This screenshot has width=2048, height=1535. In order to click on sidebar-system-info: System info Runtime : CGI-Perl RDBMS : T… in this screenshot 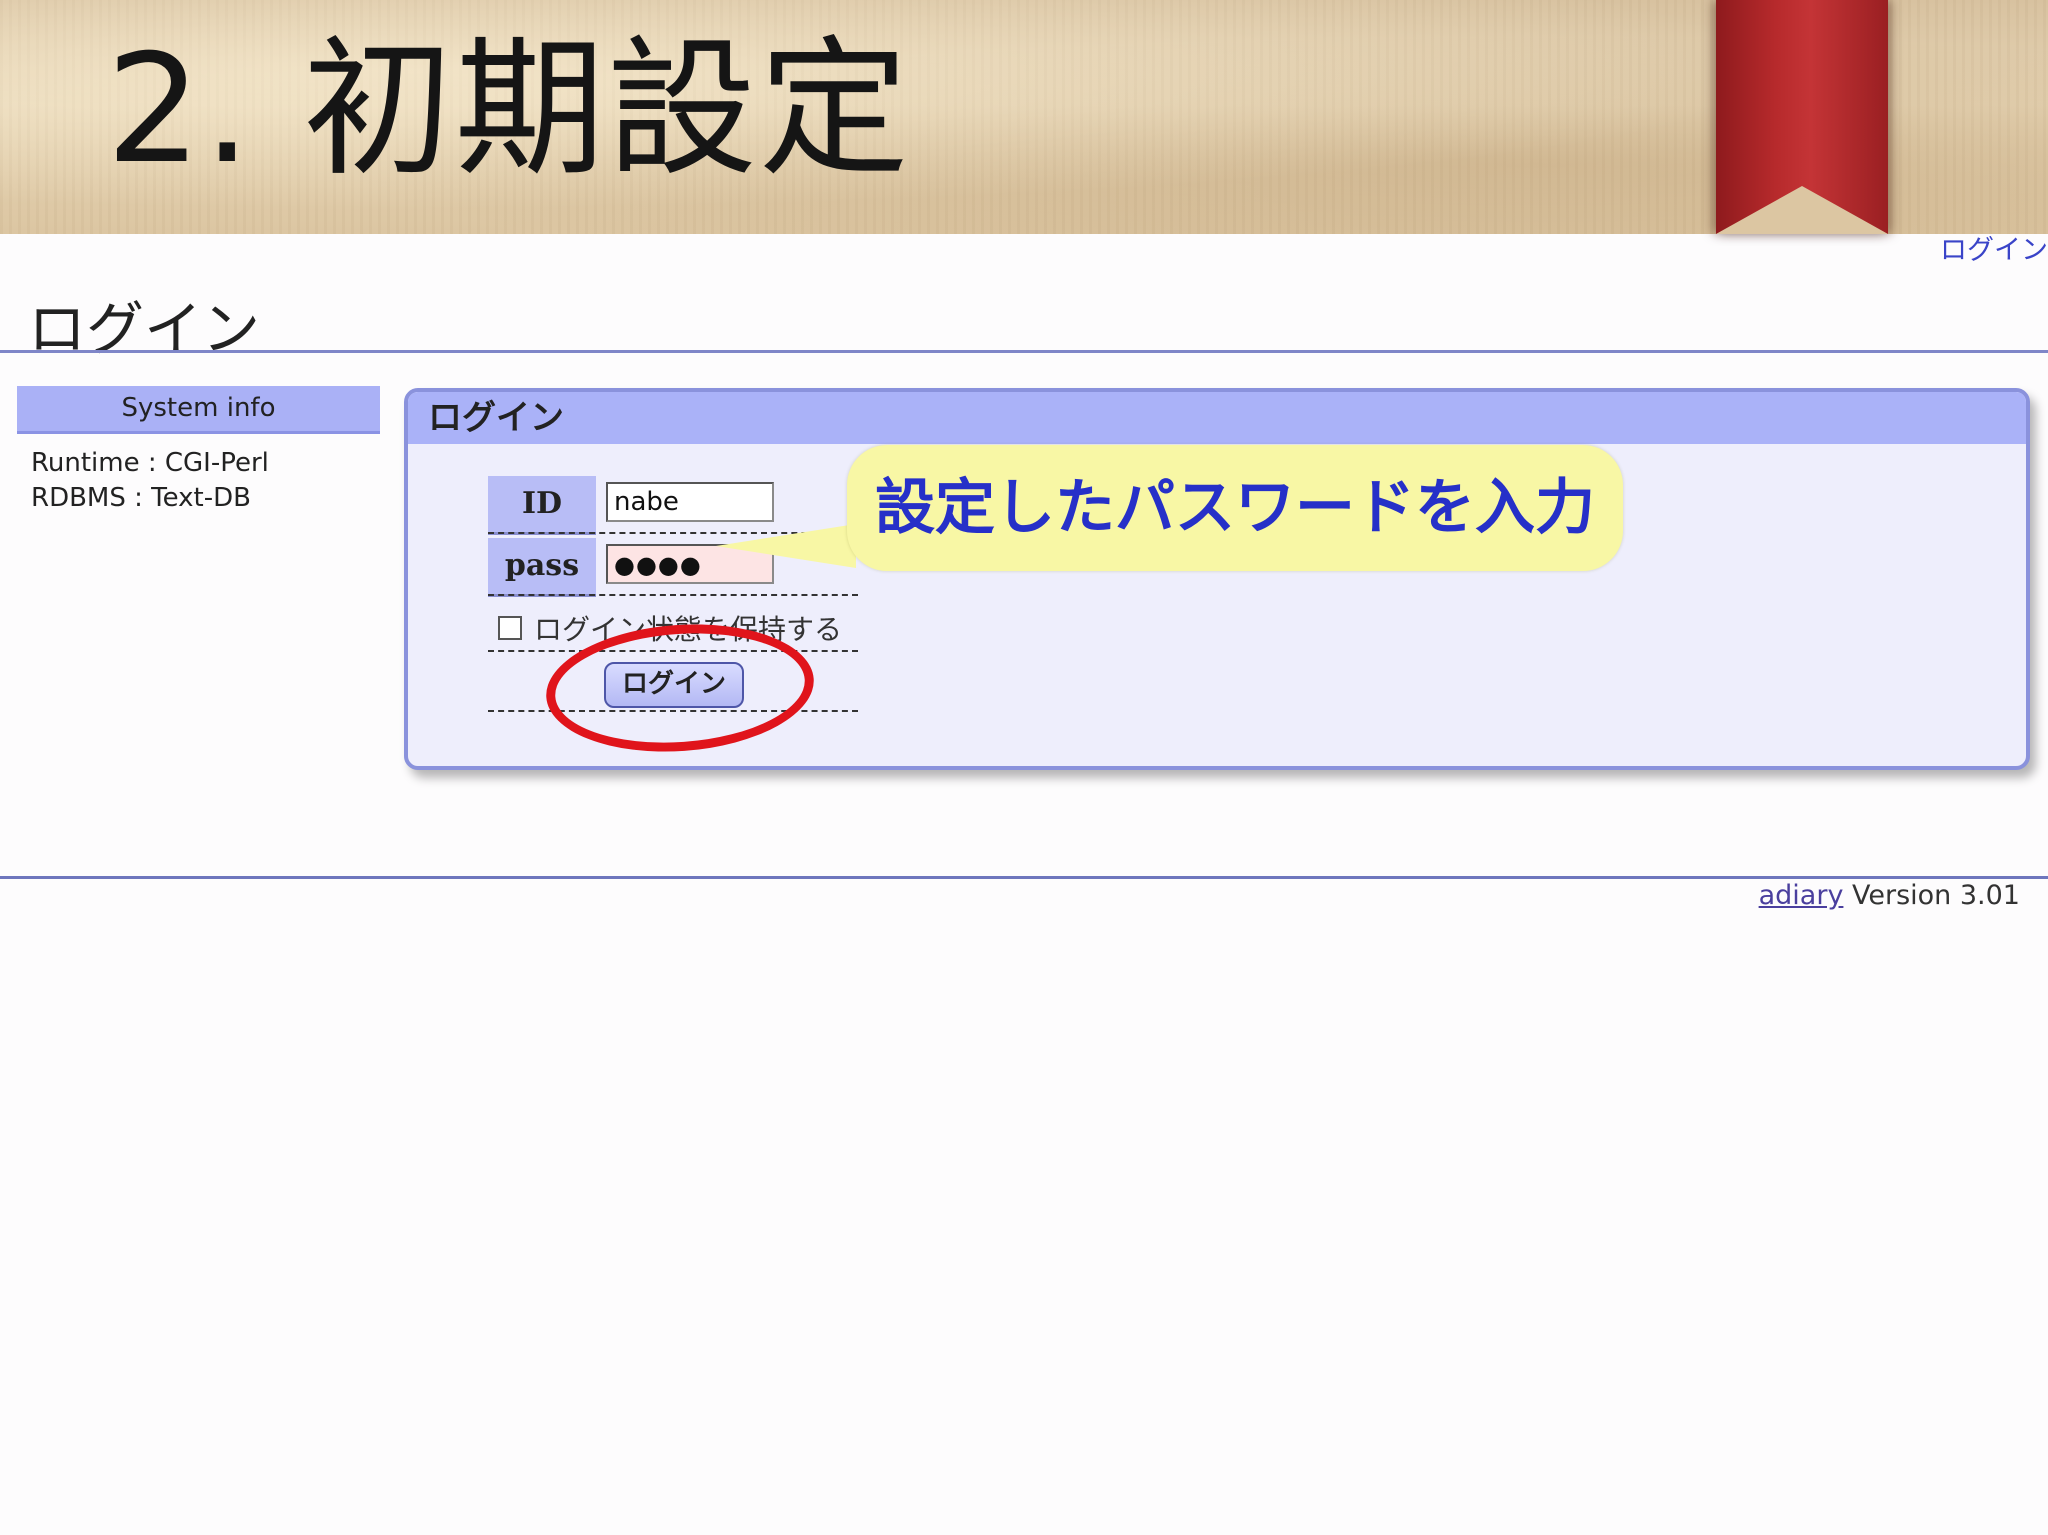, I will do `click(198, 457)`.